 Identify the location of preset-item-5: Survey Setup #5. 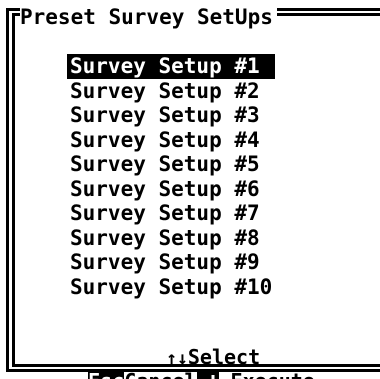
(171, 164).